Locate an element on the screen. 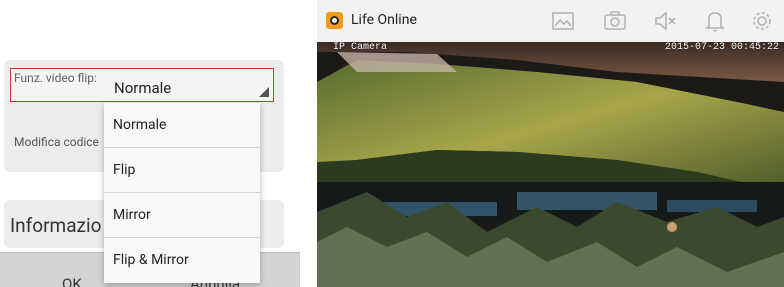  info-title: Informazio is located at coordinates (56, 225).